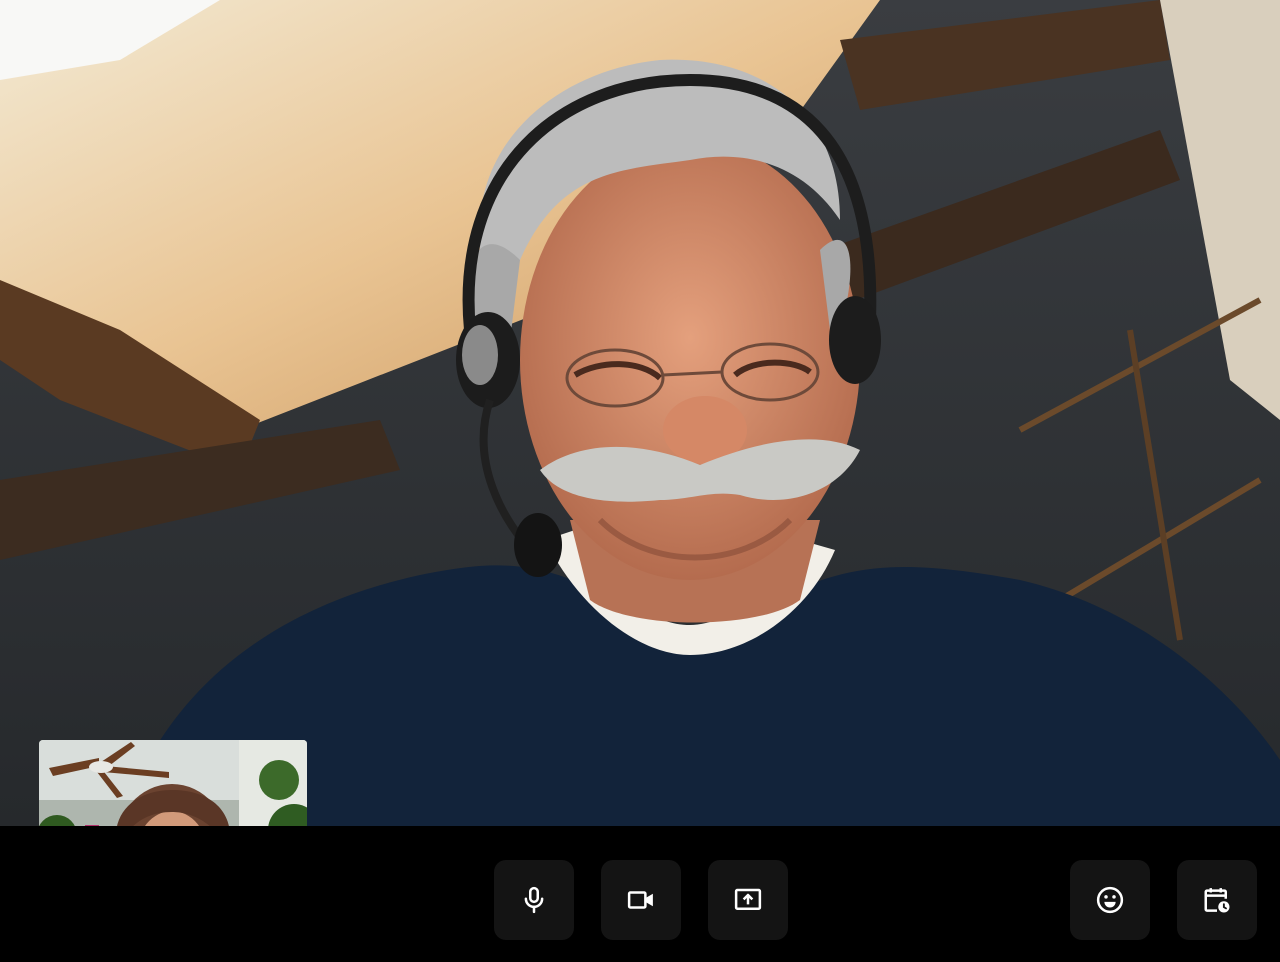 Image resolution: width=1280 pixels, height=962 pixels. I want to click on camera-button, so click(641, 900).